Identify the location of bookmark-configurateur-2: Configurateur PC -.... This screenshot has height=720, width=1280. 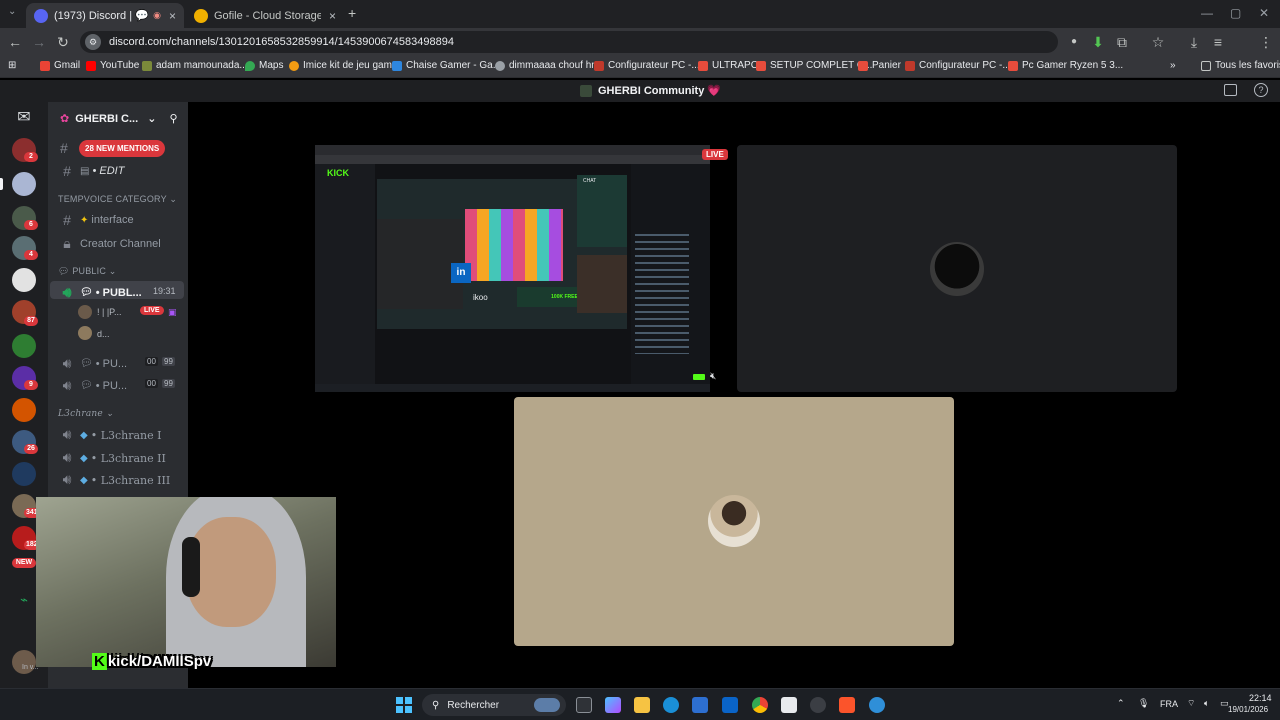
(958, 65).